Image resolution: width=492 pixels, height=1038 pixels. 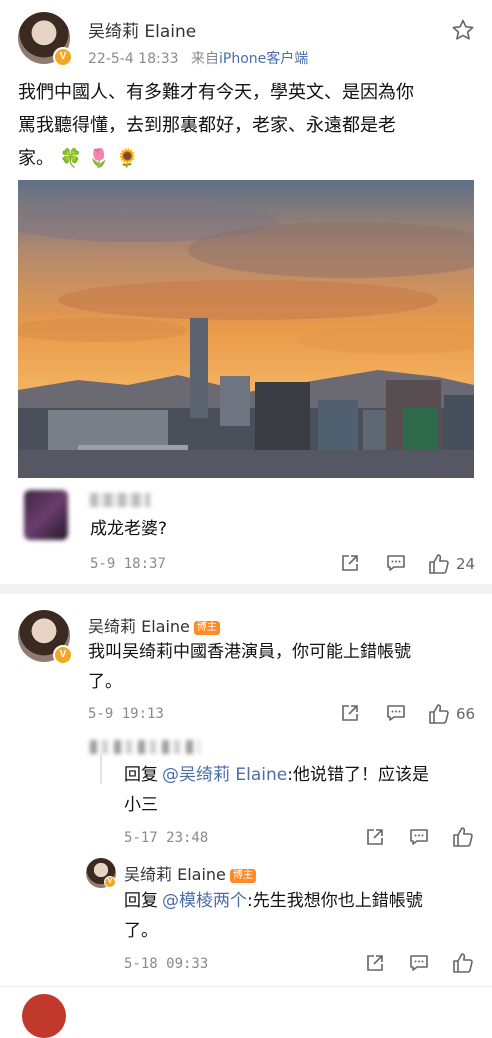 What do you see at coordinates (246, 589) in the screenshot?
I see `section-divider` at bounding box center [246, 589].